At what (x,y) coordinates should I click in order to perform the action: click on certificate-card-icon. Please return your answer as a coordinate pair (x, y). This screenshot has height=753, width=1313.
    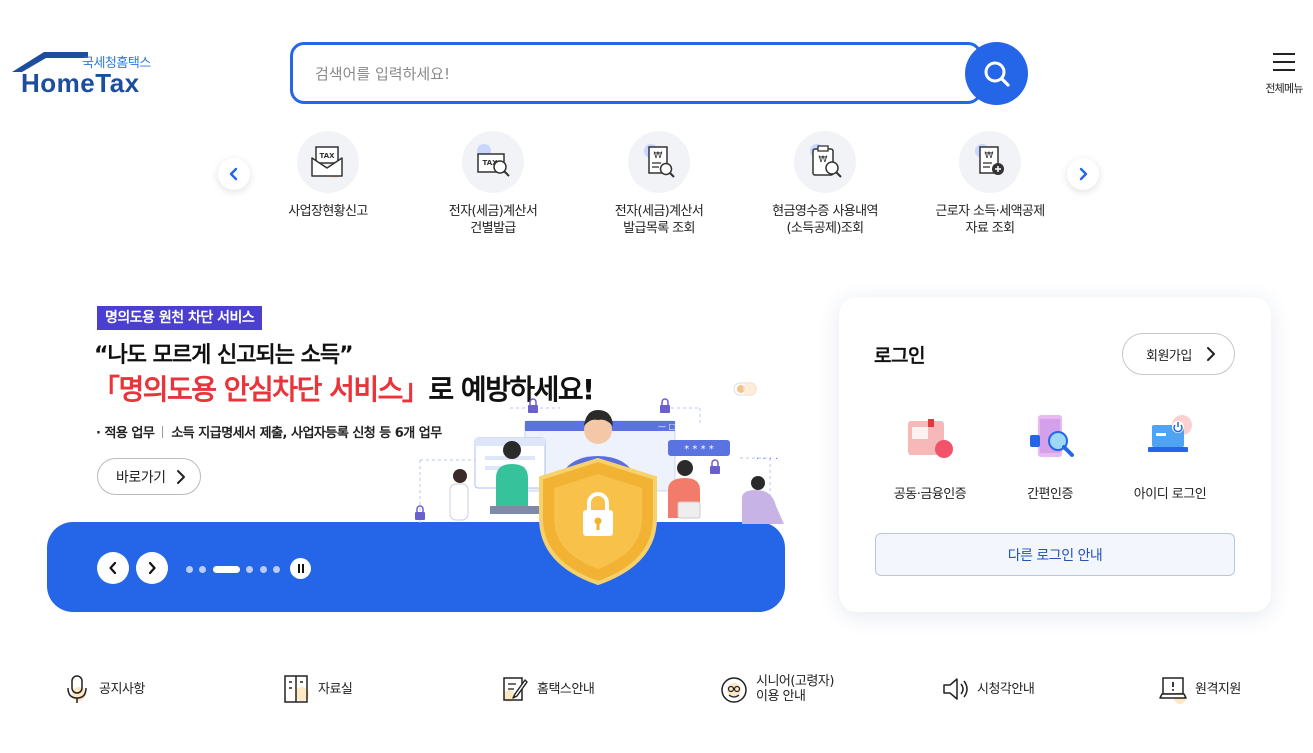
    Looking at the image, I should click on (930, 438).